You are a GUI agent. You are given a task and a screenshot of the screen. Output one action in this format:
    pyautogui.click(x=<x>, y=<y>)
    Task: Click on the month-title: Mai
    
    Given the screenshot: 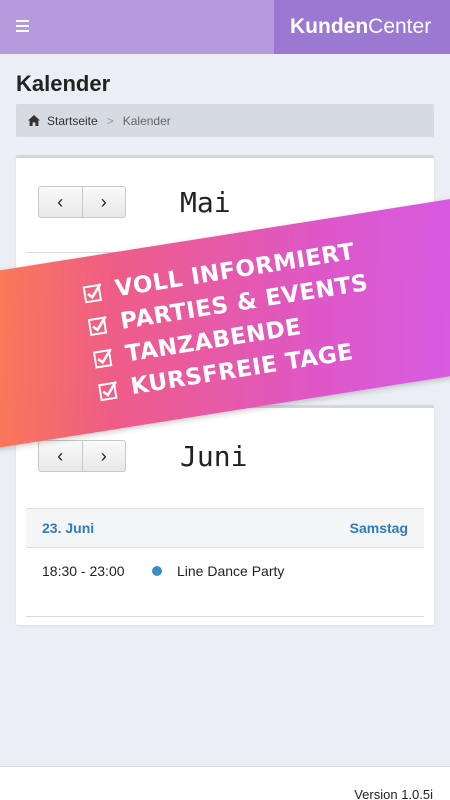 What is the action you would take?
    pyautogui.click(x=205, y=202)
    